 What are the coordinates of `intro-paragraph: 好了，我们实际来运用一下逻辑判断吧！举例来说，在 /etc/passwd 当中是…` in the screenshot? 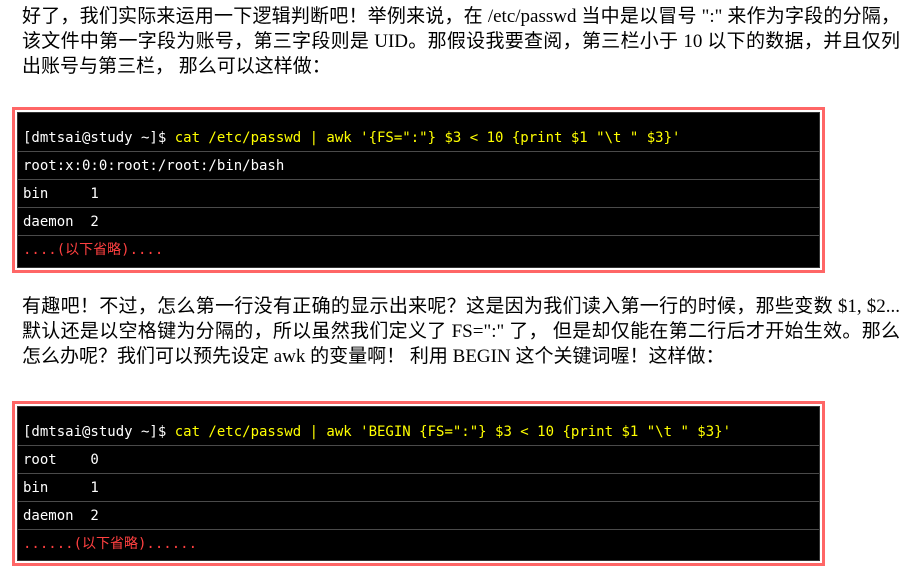 It's located at (461, 41).